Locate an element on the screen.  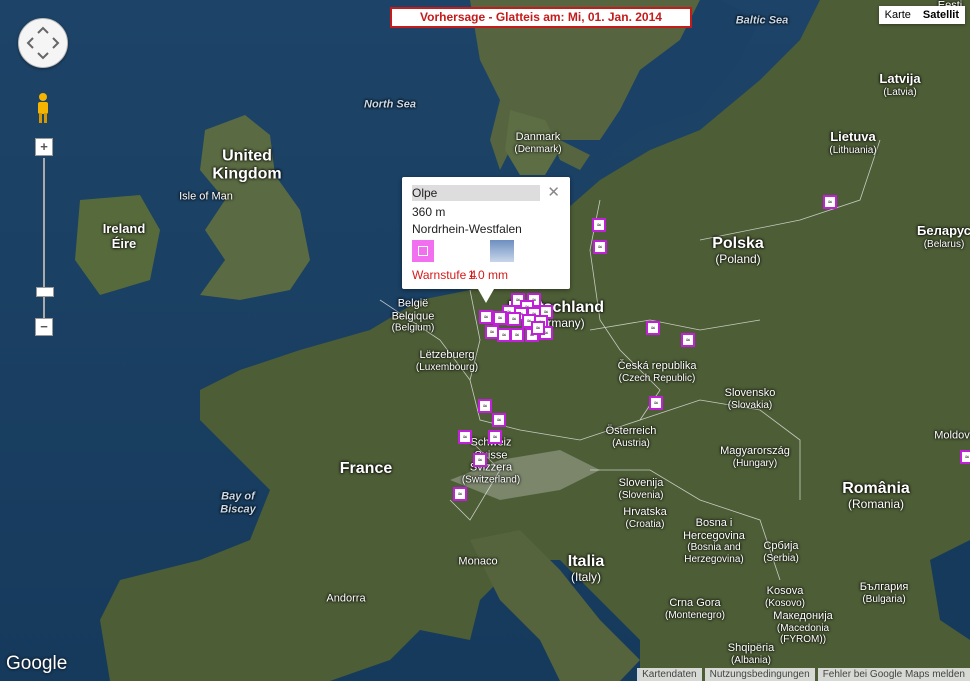
zoom-slider-thumb is located at coordinates (45, 292).